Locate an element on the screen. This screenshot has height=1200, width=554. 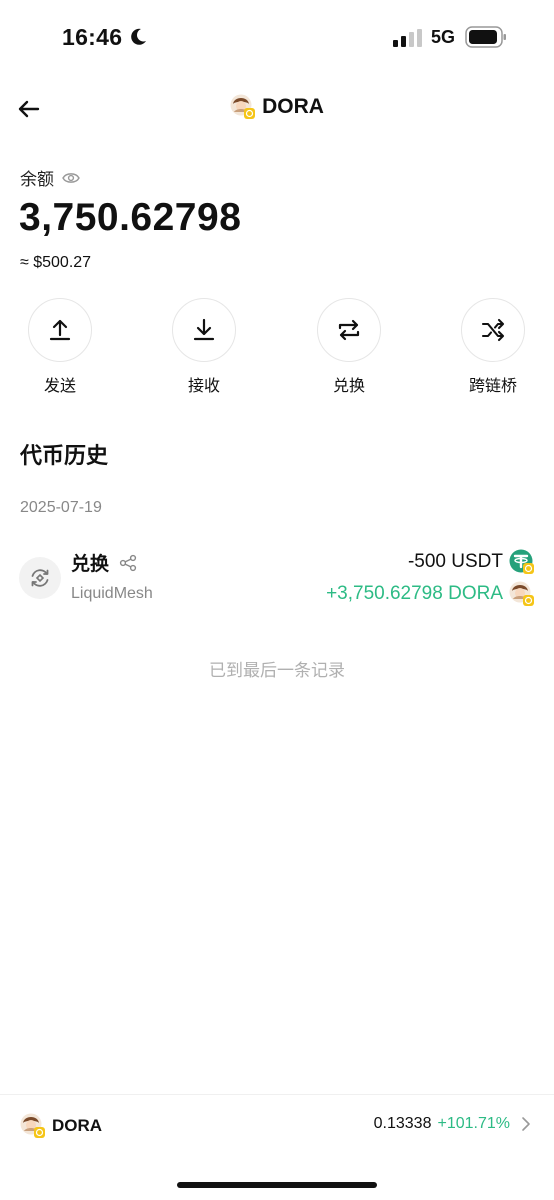
amount-out: -500 USDT is located at coordinates (455, 561).